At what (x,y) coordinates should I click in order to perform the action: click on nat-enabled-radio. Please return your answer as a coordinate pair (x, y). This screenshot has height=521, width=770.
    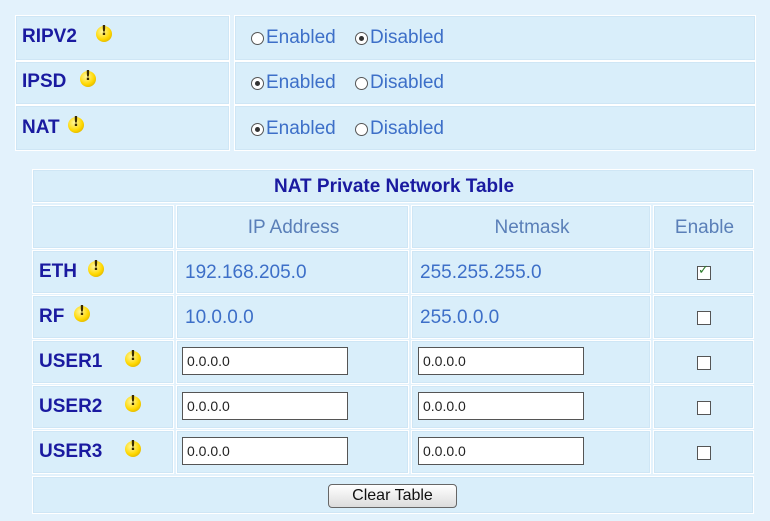
    Looking at the image, I should click on (257, 129).